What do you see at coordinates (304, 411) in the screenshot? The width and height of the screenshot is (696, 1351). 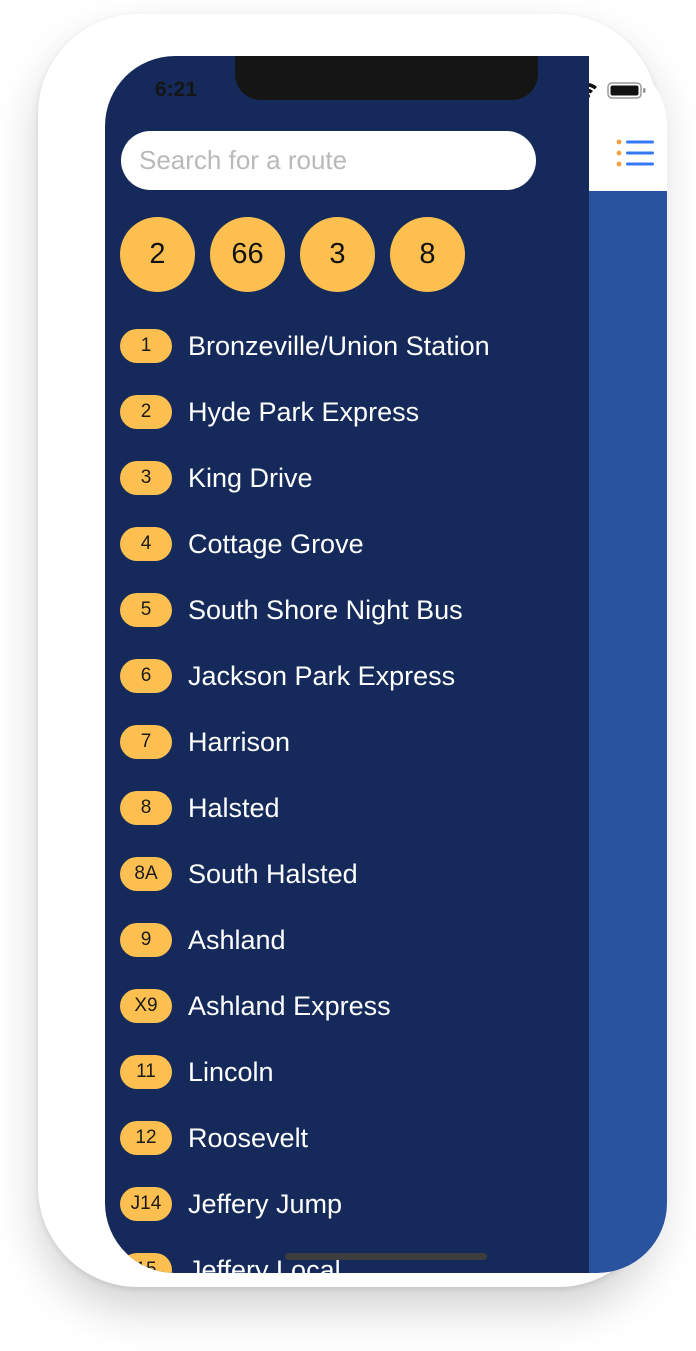 I see `route-name: Hyde Park Express` at bounding box center [304, 411].